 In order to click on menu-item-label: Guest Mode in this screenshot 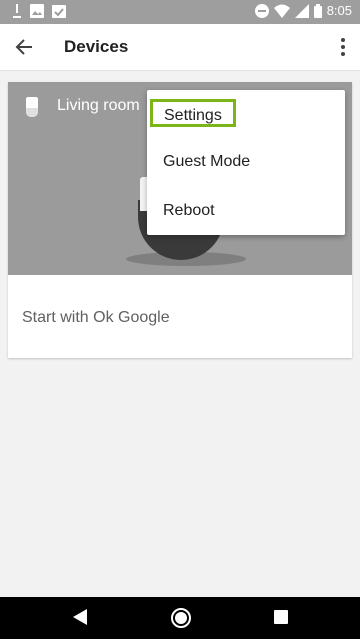, I will do `click(207, 161)`.